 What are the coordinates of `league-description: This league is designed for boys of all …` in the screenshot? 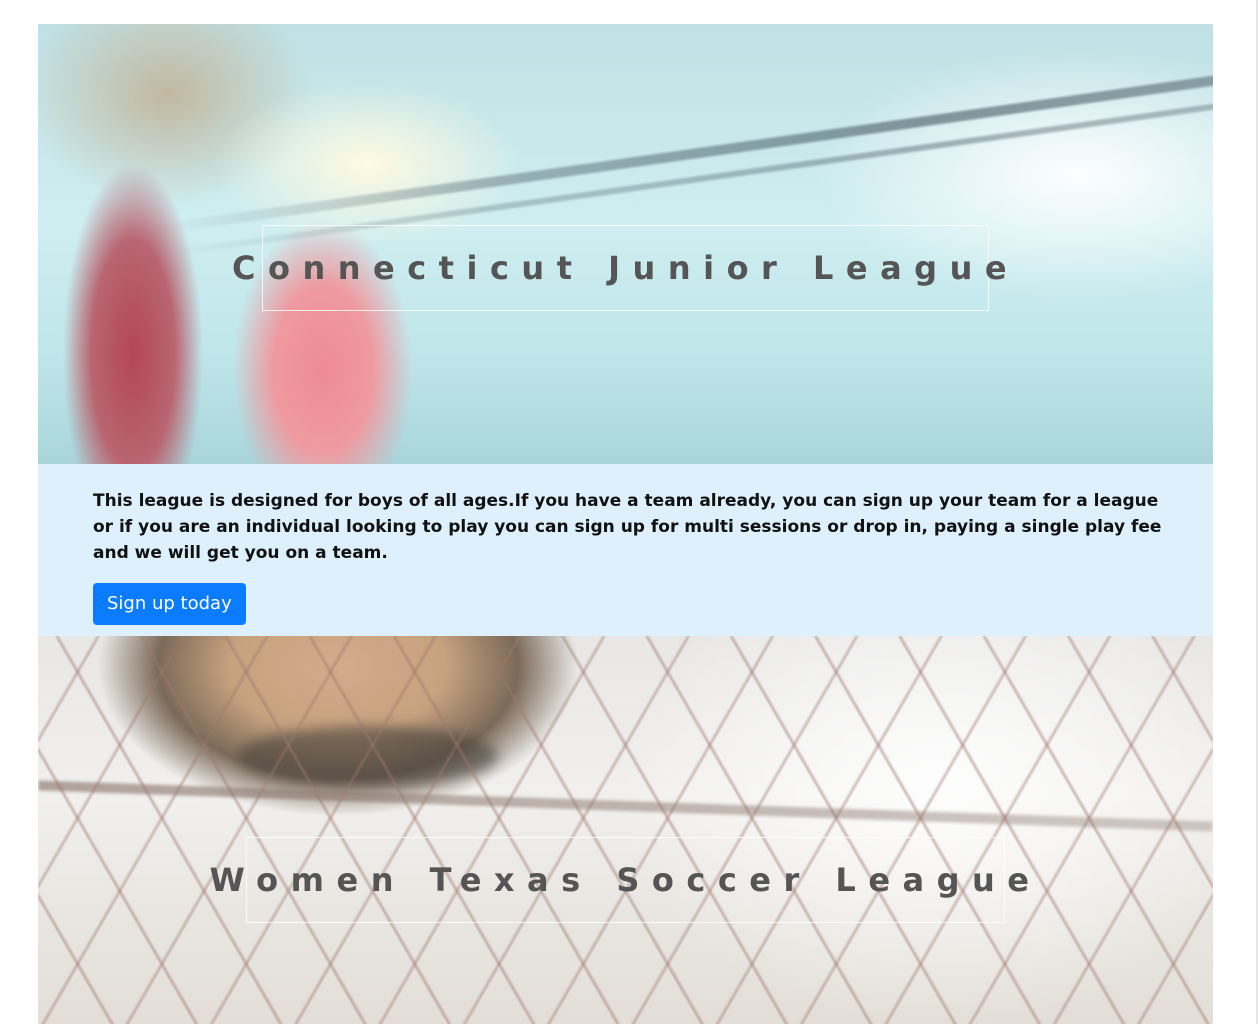 It's located at (627, 527).